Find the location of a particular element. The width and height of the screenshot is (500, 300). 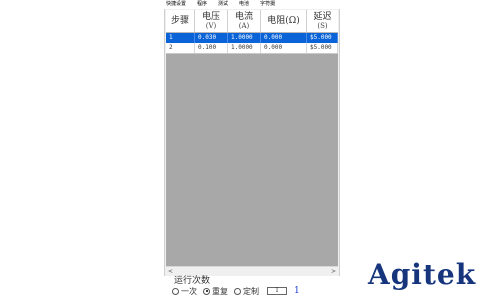

menu-quick-settings: 快捷设置 is located at coordinates (176, 4).